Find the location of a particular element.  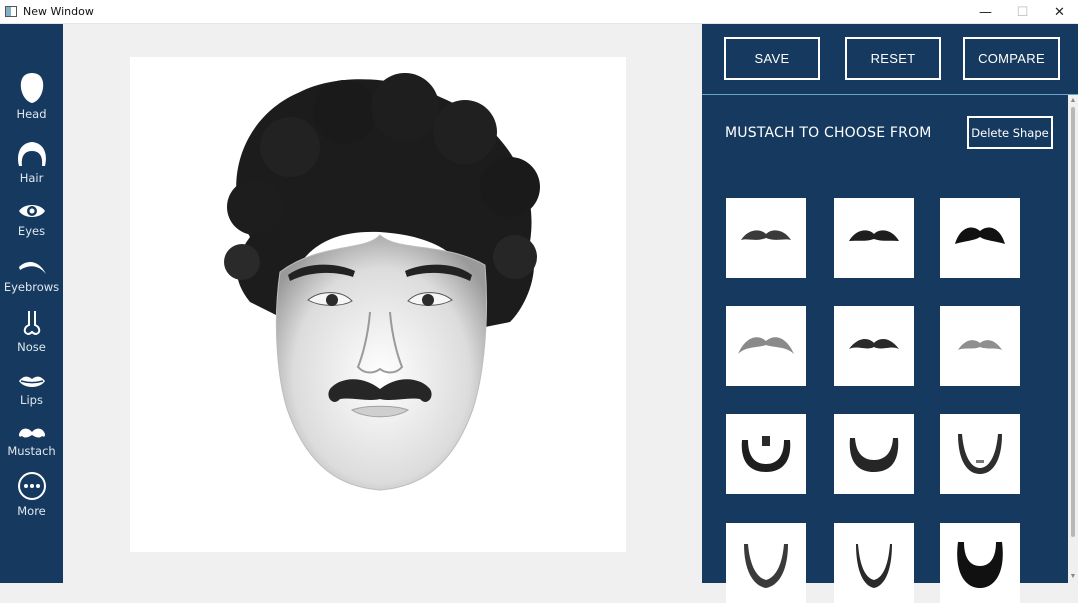

compare-button: COMPARE is located at coordinates (1011, 58).